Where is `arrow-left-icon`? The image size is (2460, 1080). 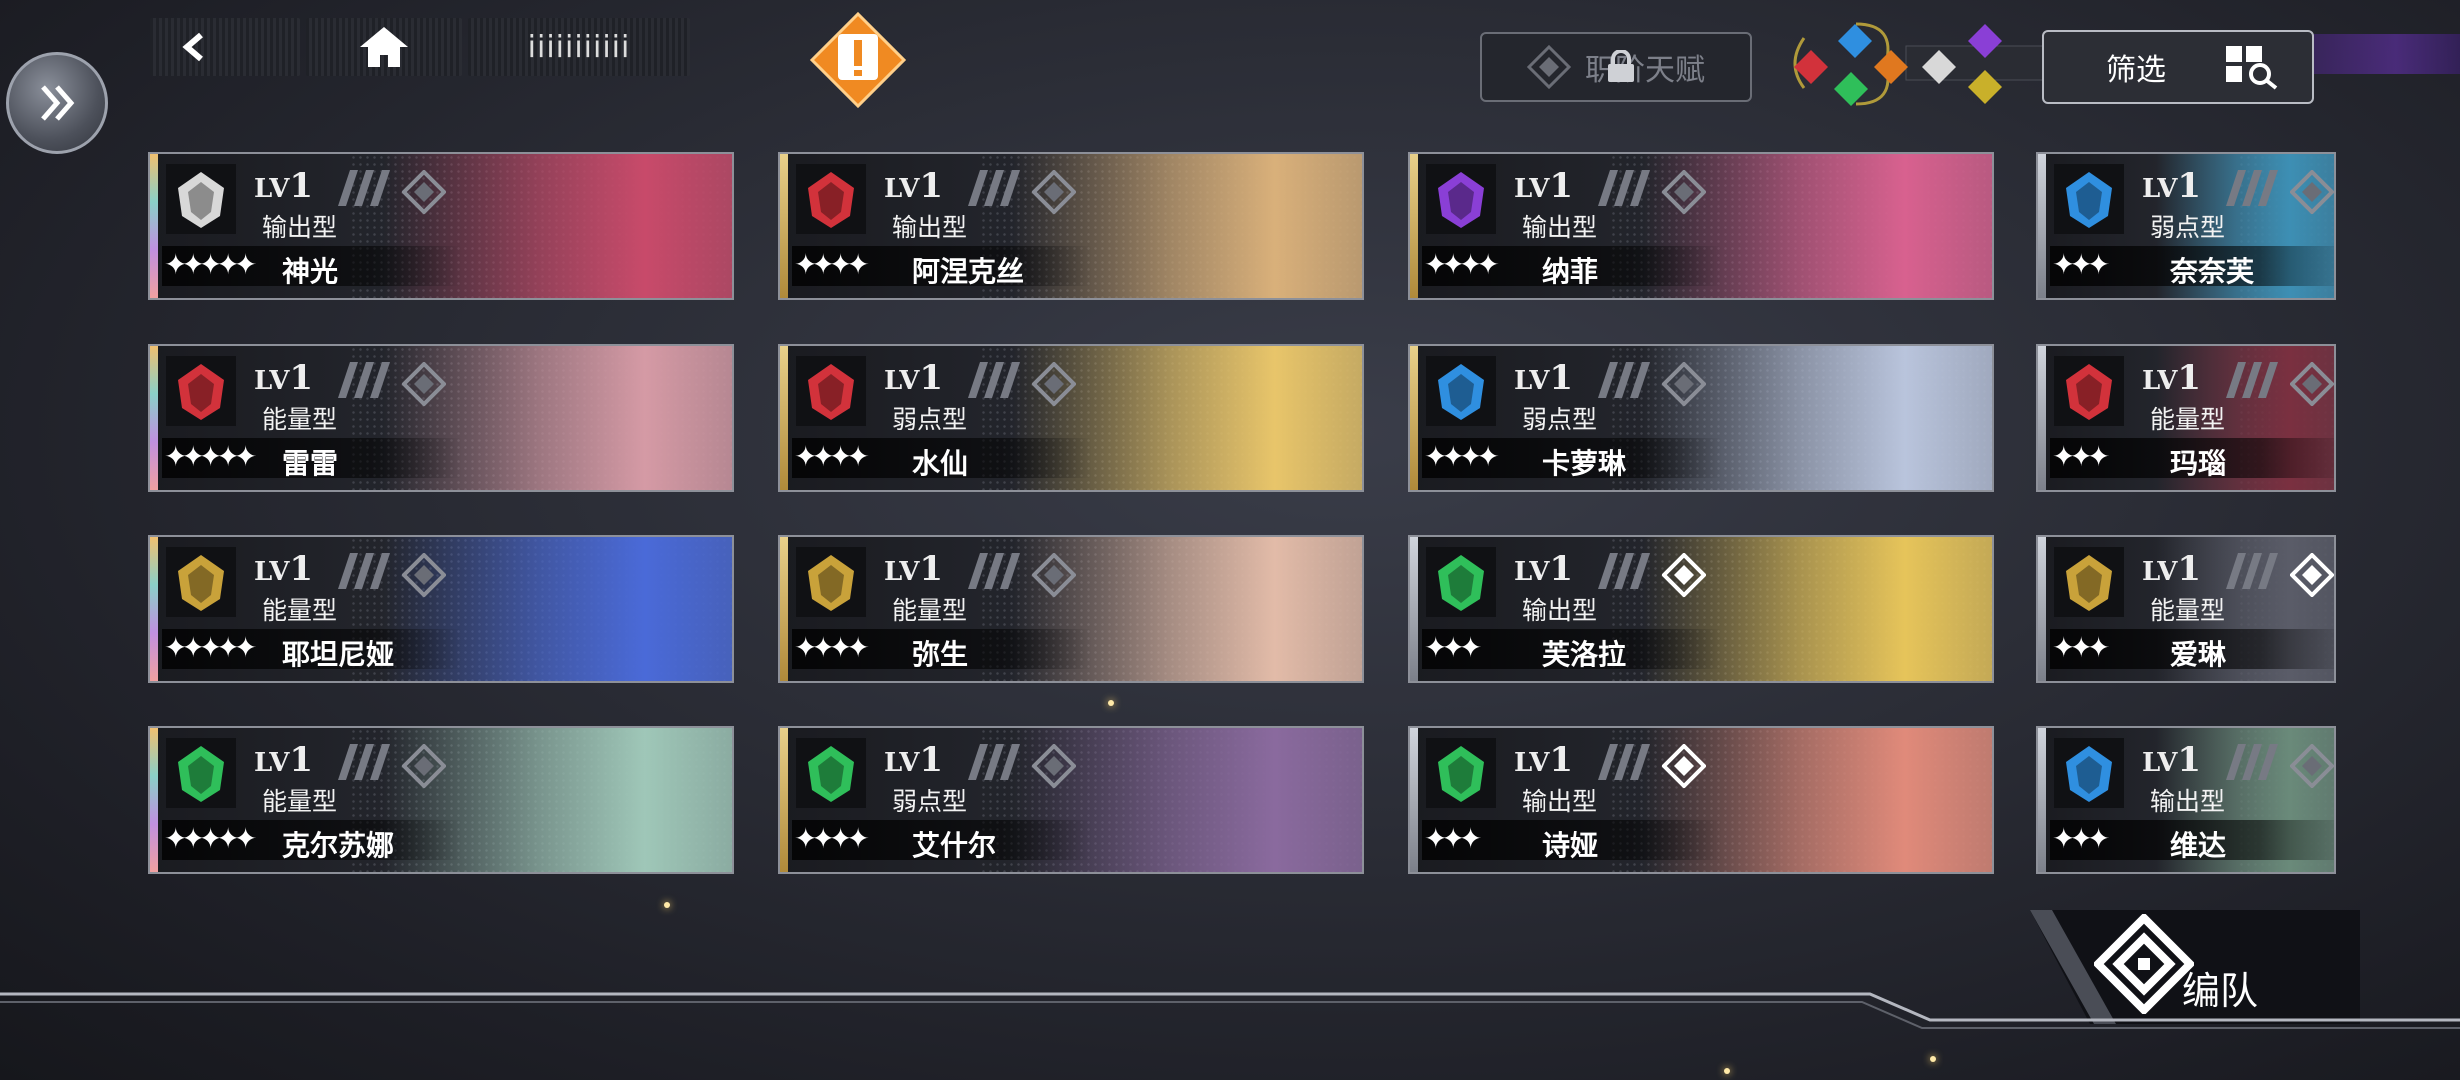 arrow-left-icon is located at coordinates (192, 47).